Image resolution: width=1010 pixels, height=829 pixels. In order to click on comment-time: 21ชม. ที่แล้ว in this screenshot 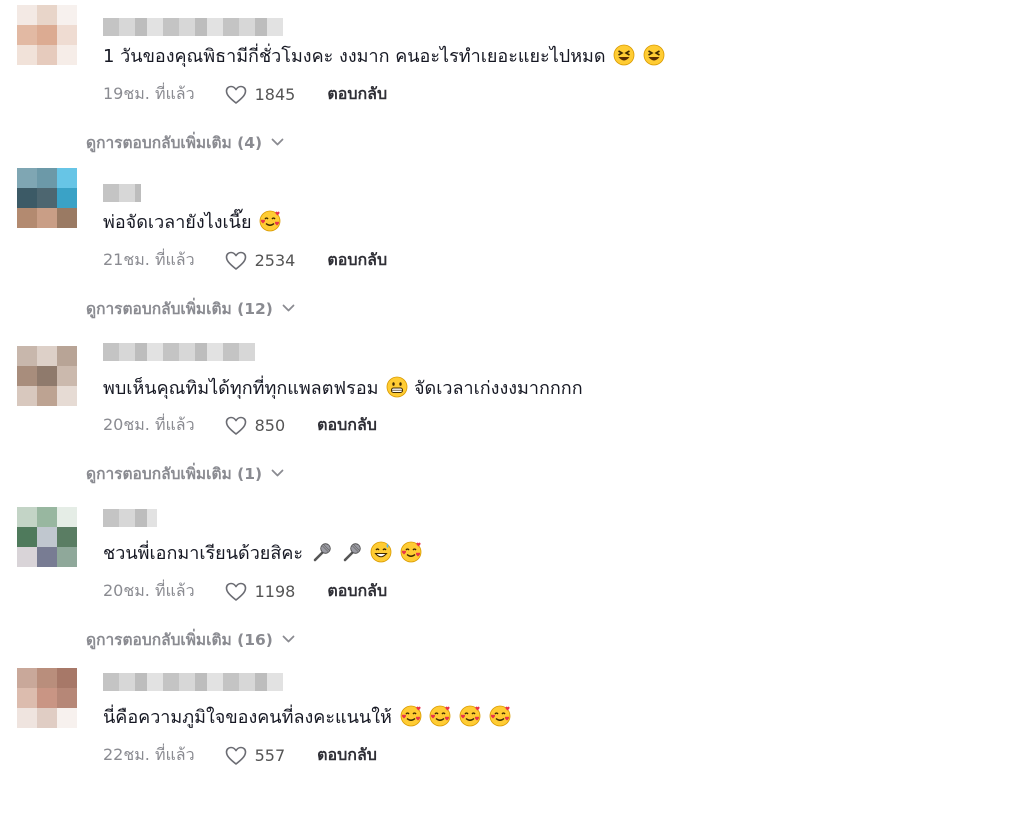, I will do `click(149, 259)`.